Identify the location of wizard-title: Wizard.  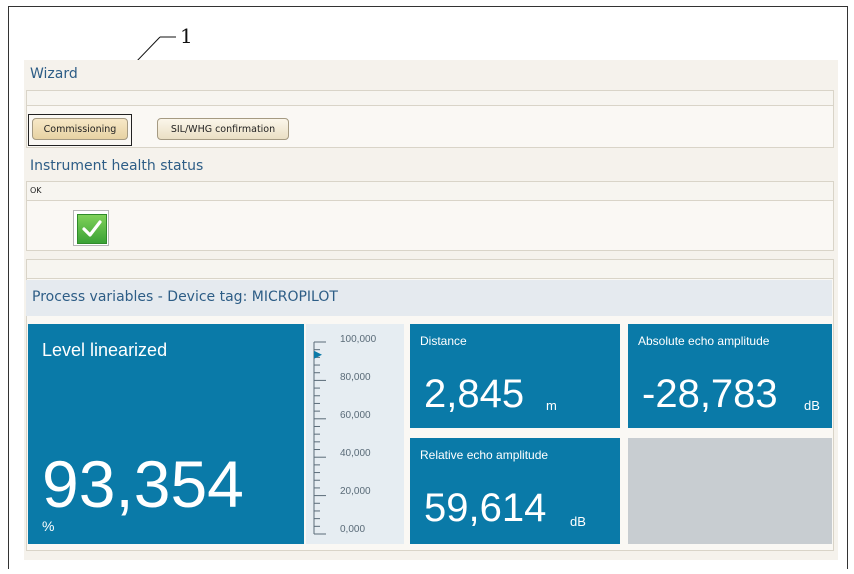
(54, 74).